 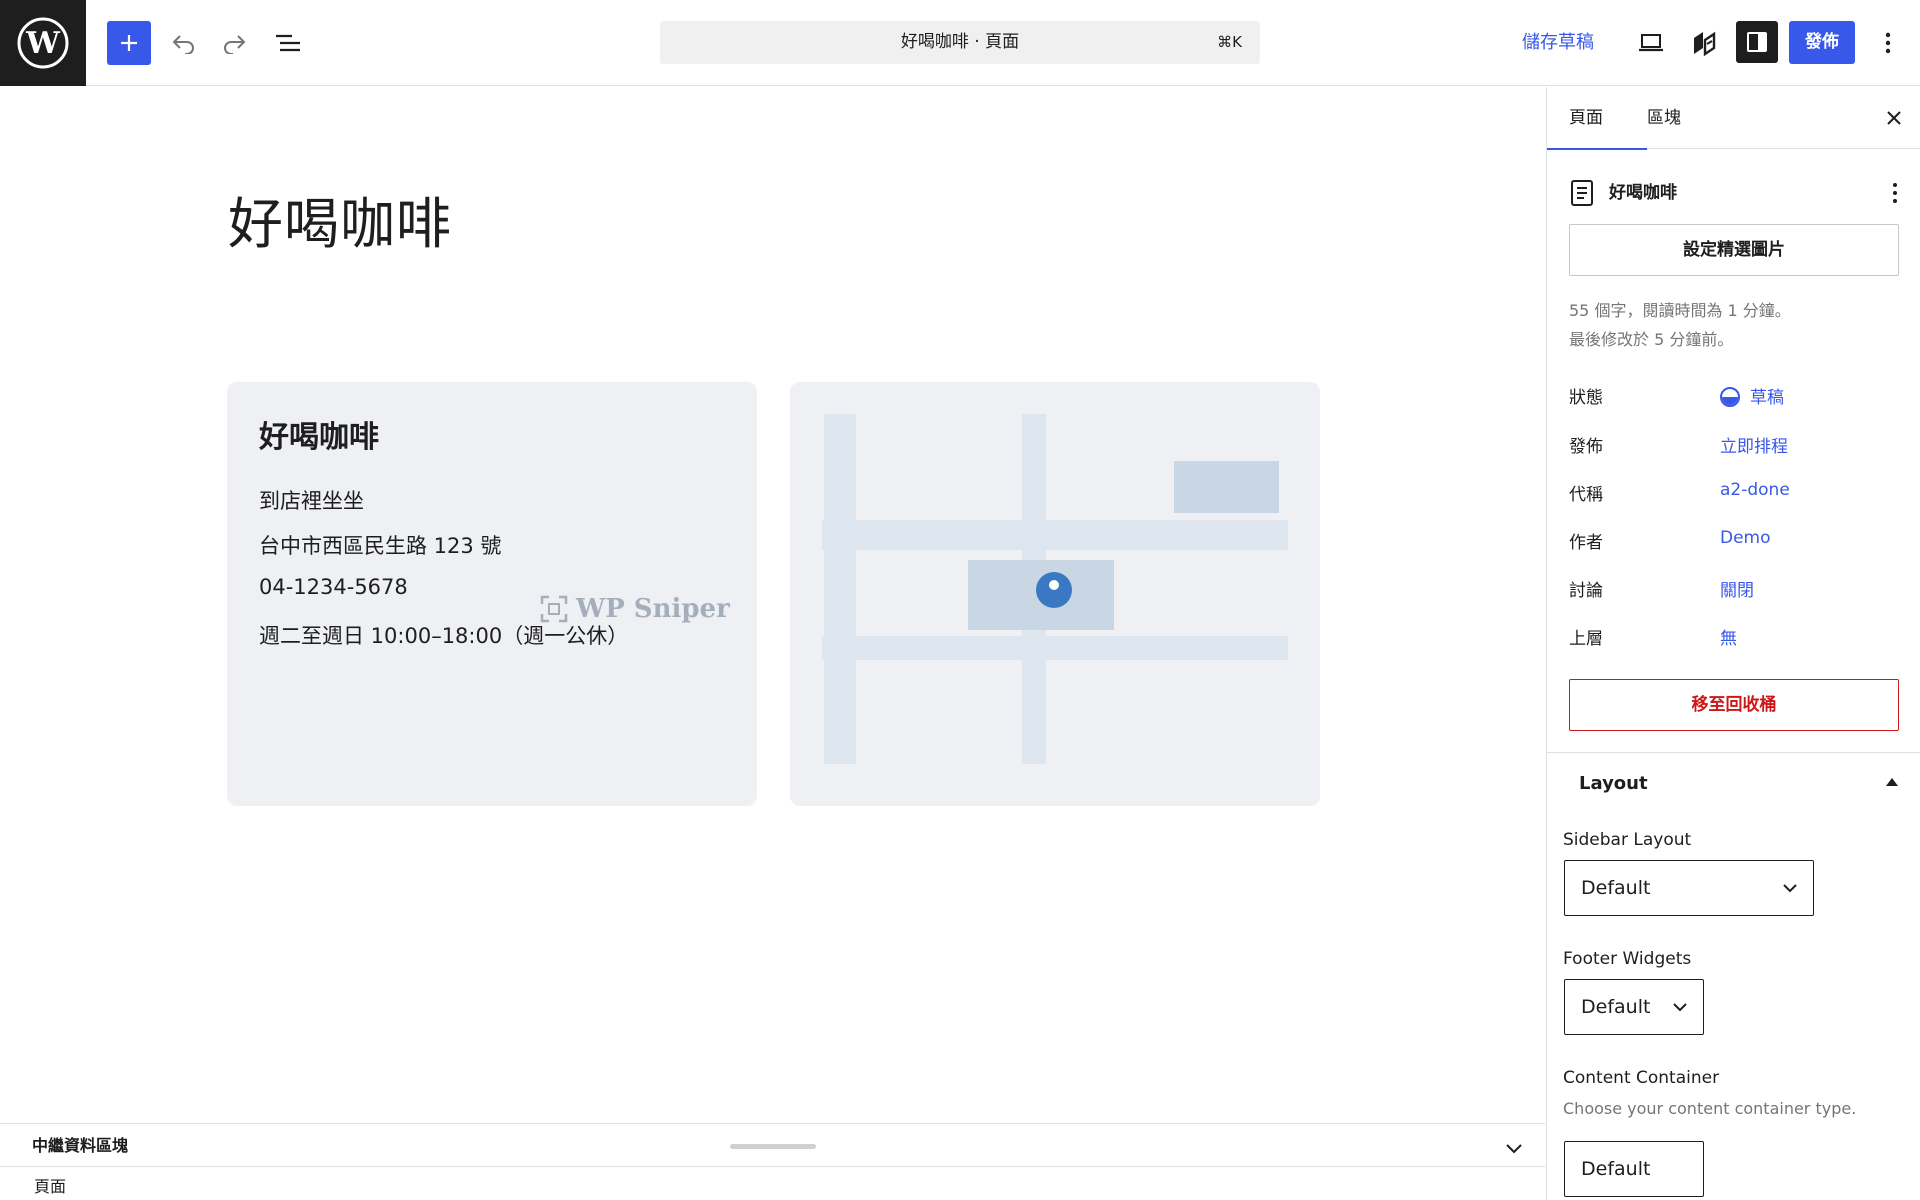 I want to click on meta-boxes-label: 中繼資料區塊, so click(x=80, y=1145).